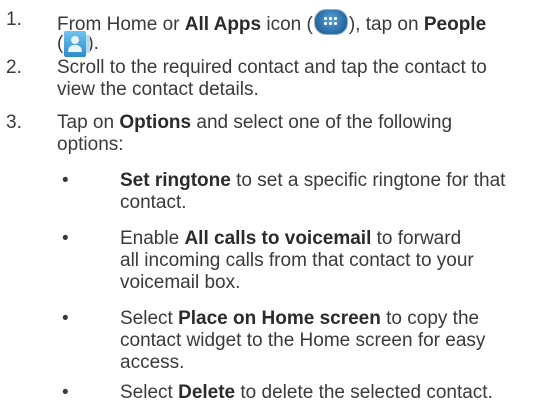 The width and height of the screenshot is (551, 404). Describe the element at coordinates (300, 318) in the screenshot. I see `option-home-screen: Select Place on Home screen to copy the` at that location.